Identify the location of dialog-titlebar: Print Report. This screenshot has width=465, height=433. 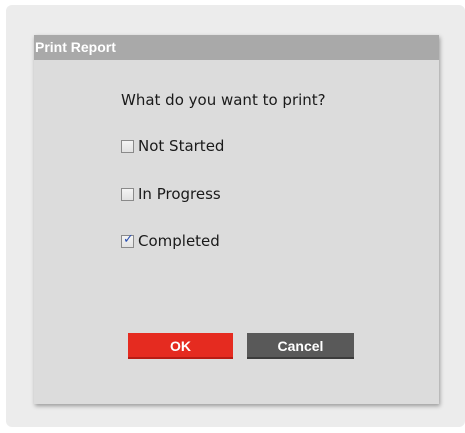
(236, 47).